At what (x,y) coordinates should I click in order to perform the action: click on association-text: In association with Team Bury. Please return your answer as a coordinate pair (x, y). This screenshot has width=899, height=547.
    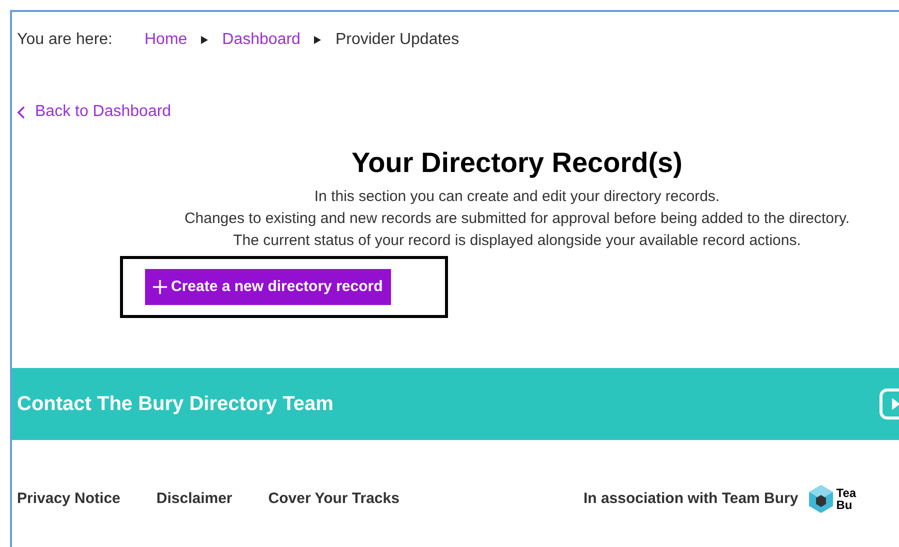
    Looking at the image, I should click on (690, 498).